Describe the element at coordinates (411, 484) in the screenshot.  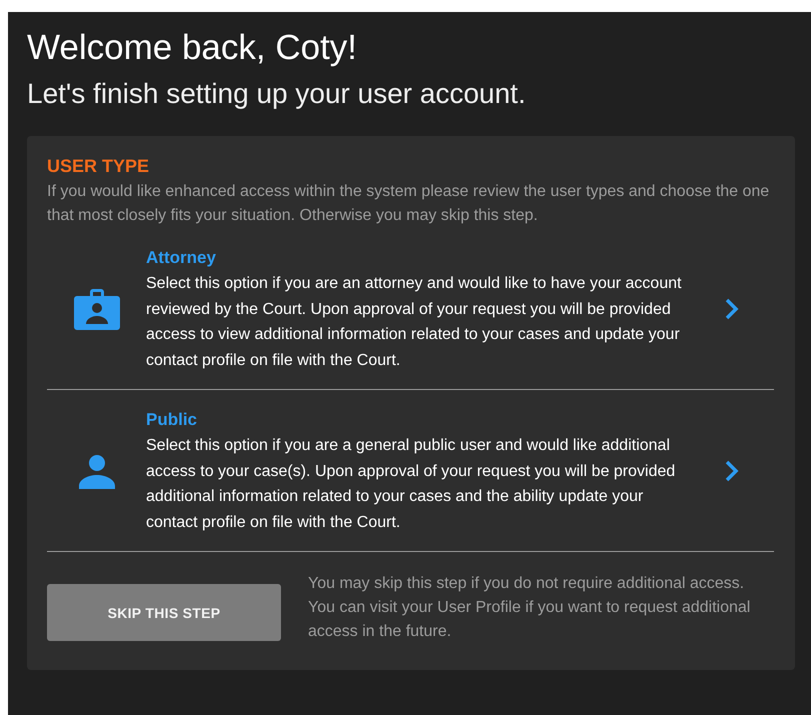
I see `option-description: Select this option if you are a general public user and would like additional access to your case(s). Upon approval of your request you will be provided additional information related to your cases and the ability update your contact profile on file with the Court.` at that location.